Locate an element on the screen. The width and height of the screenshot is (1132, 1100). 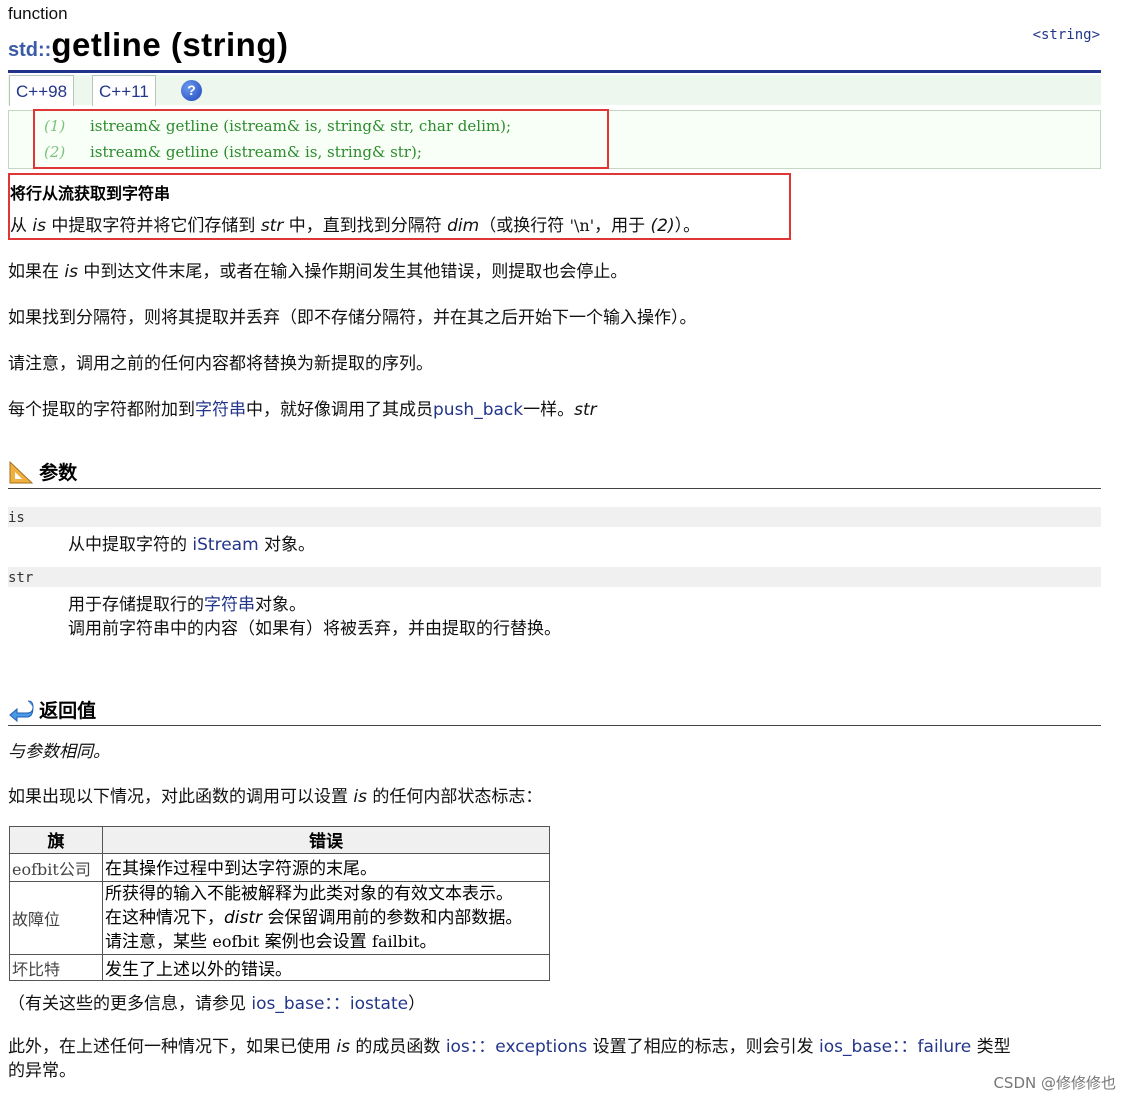
paragraph-eof: 如果在 is 中到达文件末尾，或者在输入操作期间发生其他错误，则提取也会停止。 is located at coordinates (317, 269).